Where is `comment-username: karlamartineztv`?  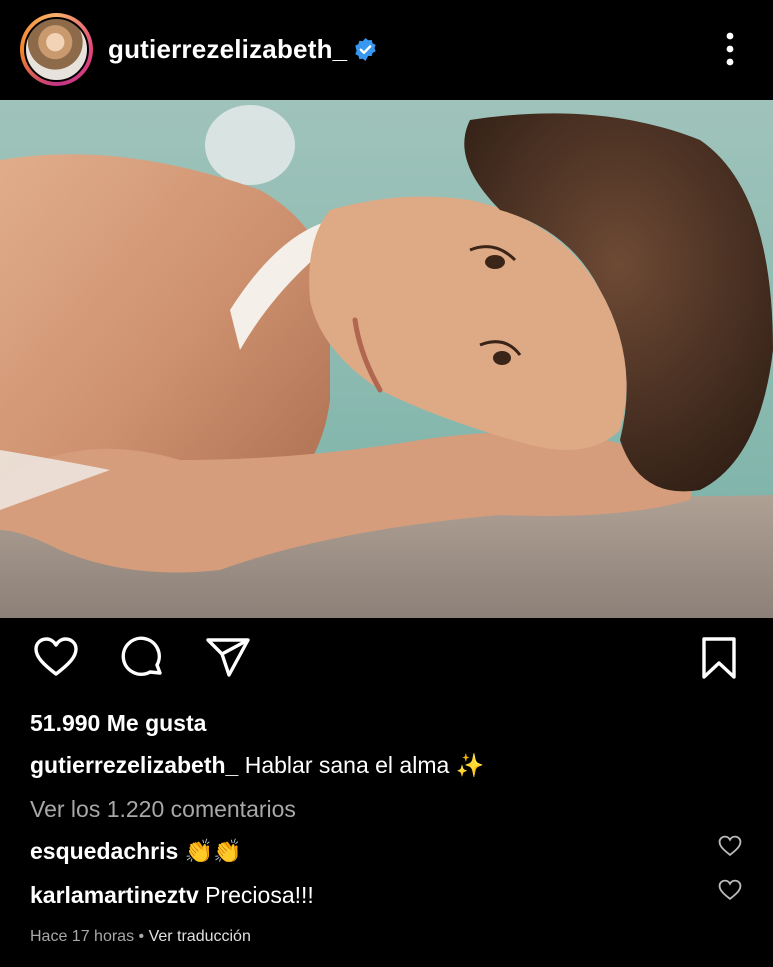
comment-username: karlamartineztv is located at coordinates (114, 895).